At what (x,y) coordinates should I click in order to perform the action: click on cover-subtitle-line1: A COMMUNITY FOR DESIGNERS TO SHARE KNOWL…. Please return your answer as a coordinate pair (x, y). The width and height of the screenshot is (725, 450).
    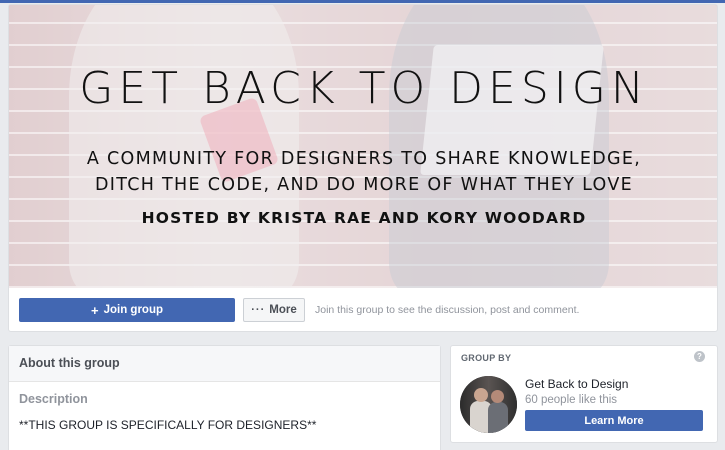
    Looking at the image, I should click on (364, 159).